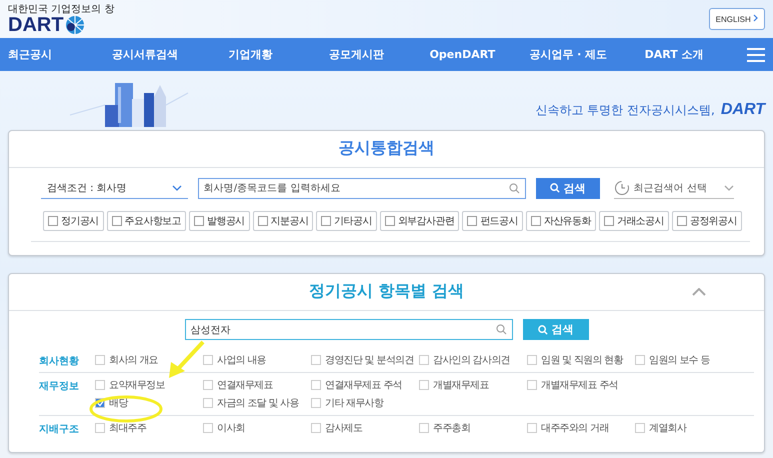 This screenshot has height=458, width=773. I want to click on nav-link: 공시업무 · 제도, so click(568, 54).